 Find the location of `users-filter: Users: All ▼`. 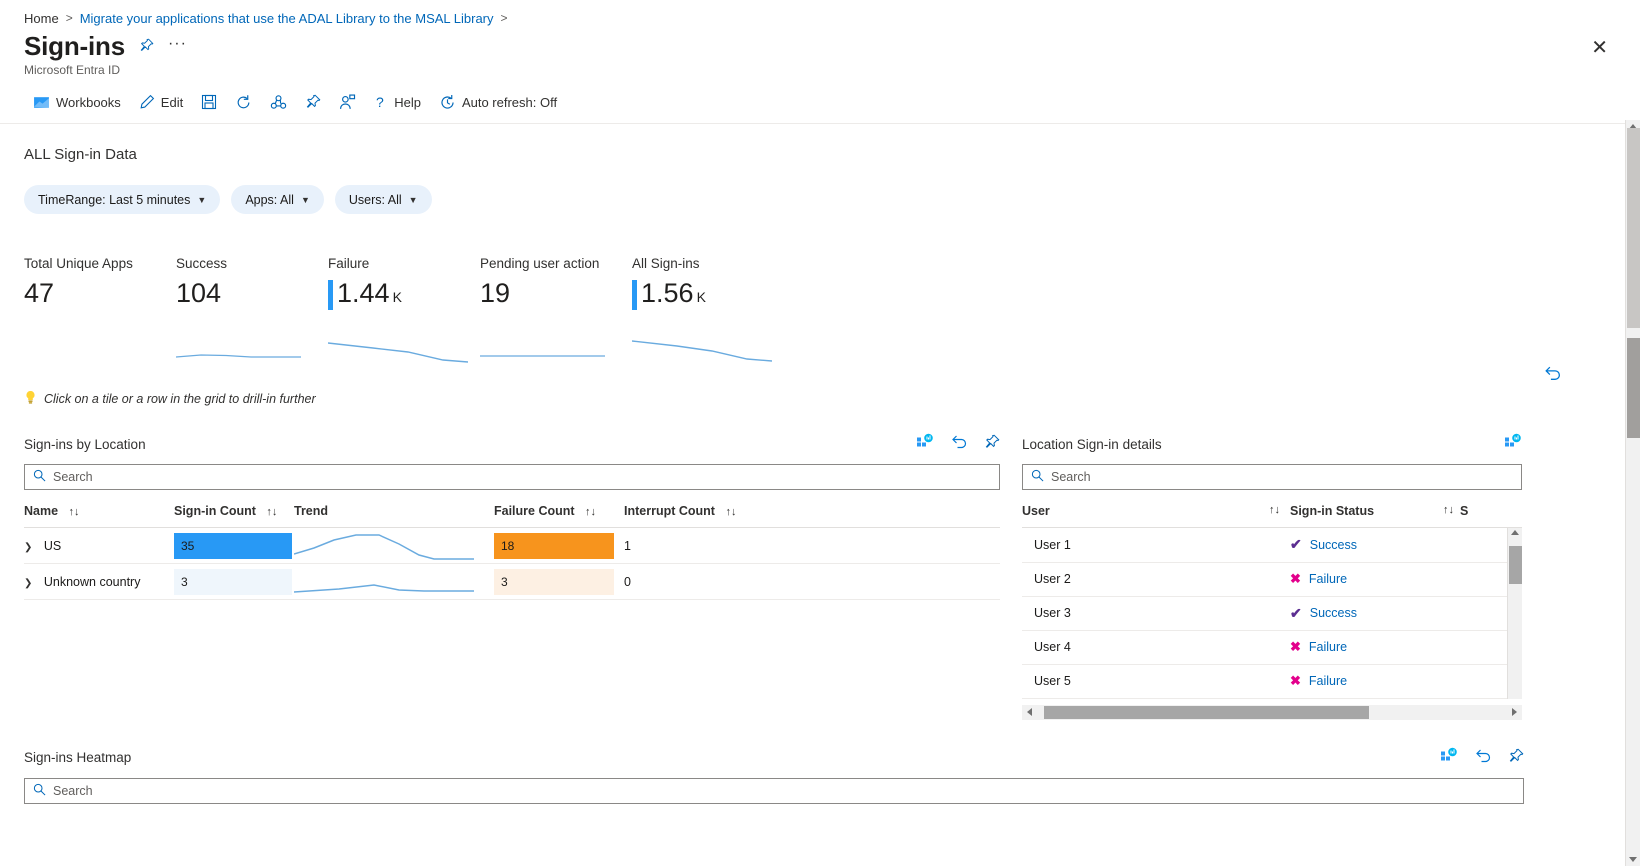

users-filter: Users: All ▼ is located at coordinates (383, 199).